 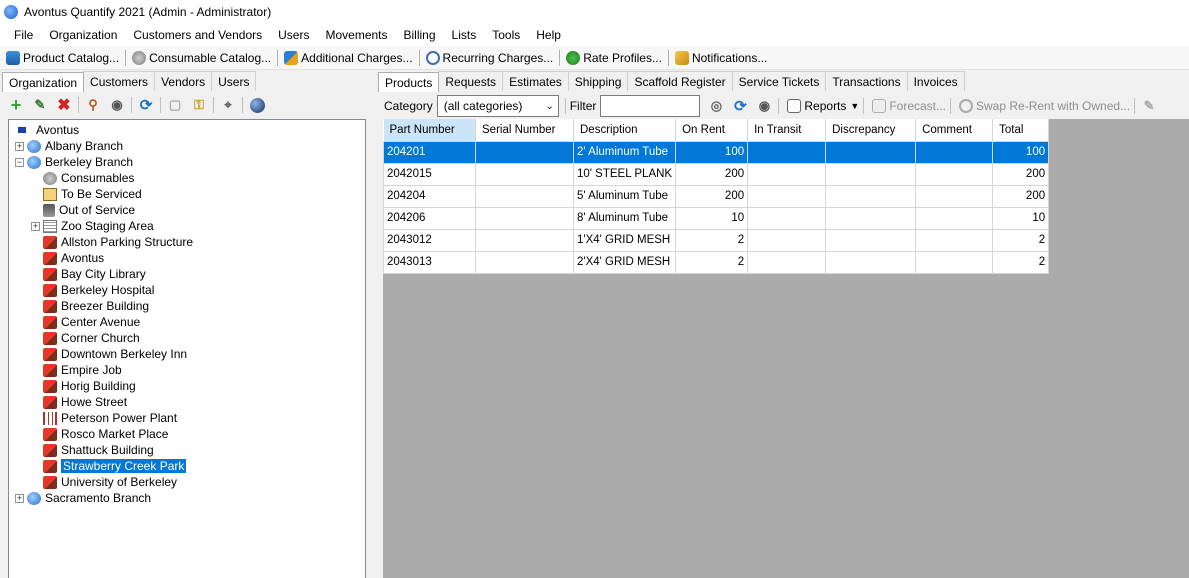 I want to click on table-row: 204206 8' Aluminum Tube 10 10, so click(x=716, y=218).